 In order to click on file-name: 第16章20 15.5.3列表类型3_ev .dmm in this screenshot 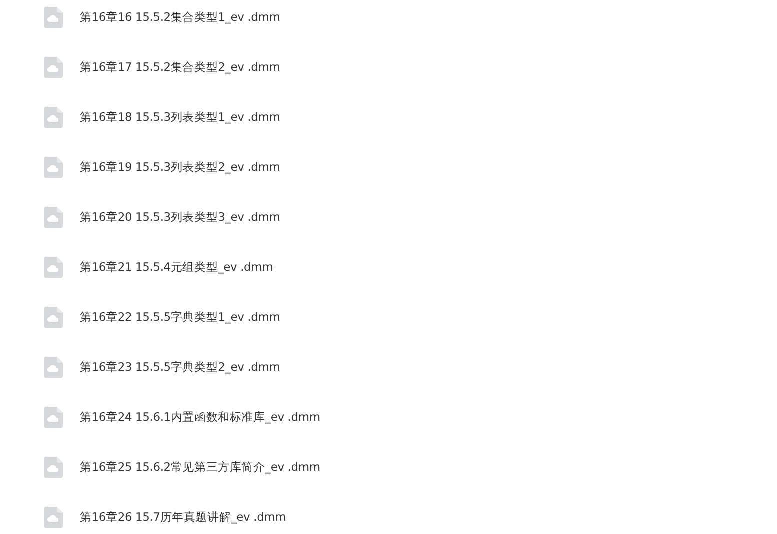, I will do `click(180, 217)`.